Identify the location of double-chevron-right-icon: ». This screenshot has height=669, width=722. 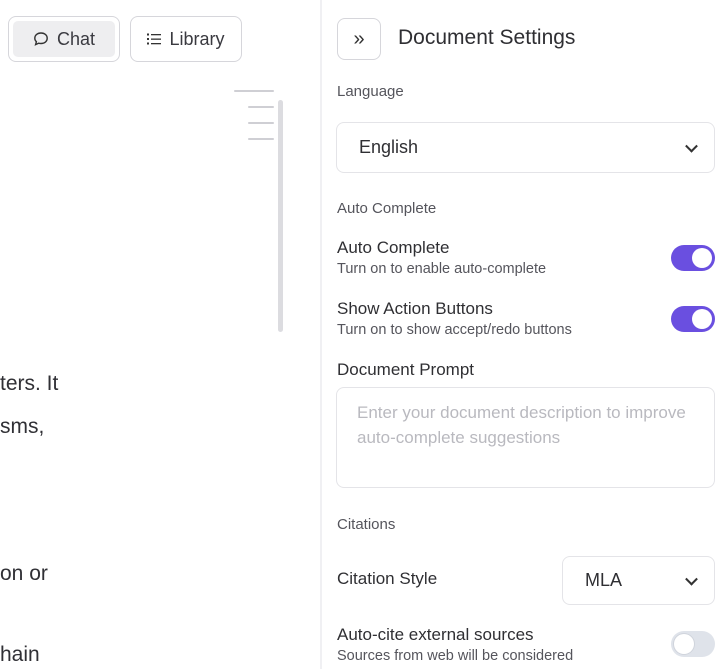
(359, 38).